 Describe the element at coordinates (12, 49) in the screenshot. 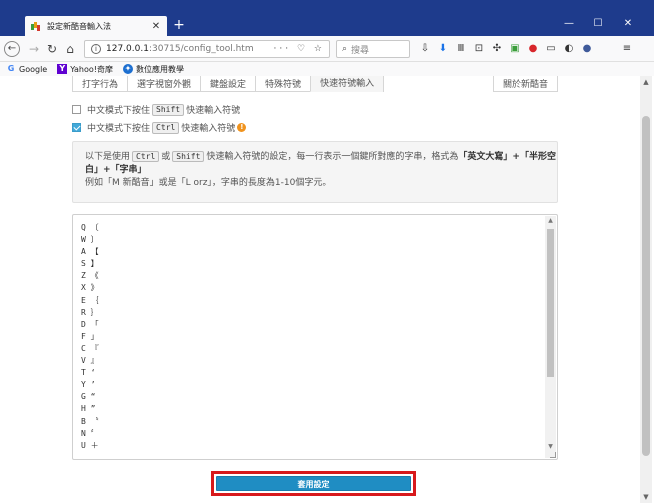

I see `back-arrow-icon: ←` at that location.